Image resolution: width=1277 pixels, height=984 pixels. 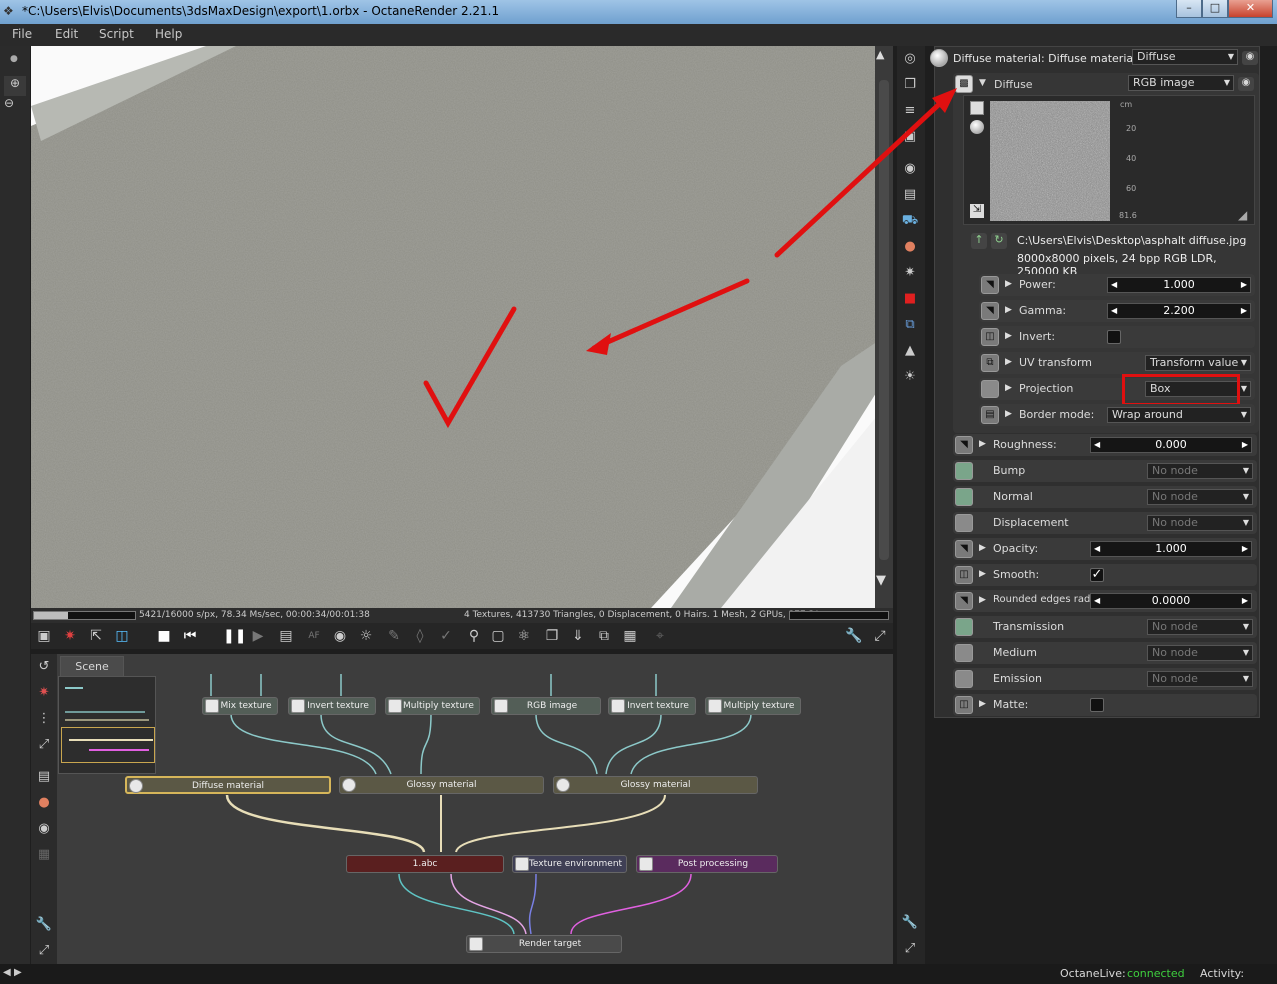 What do you see at coordinates (1189, 9) in the screenshot?
I see `minimize-button: –` at bounding box center [1189, 9].